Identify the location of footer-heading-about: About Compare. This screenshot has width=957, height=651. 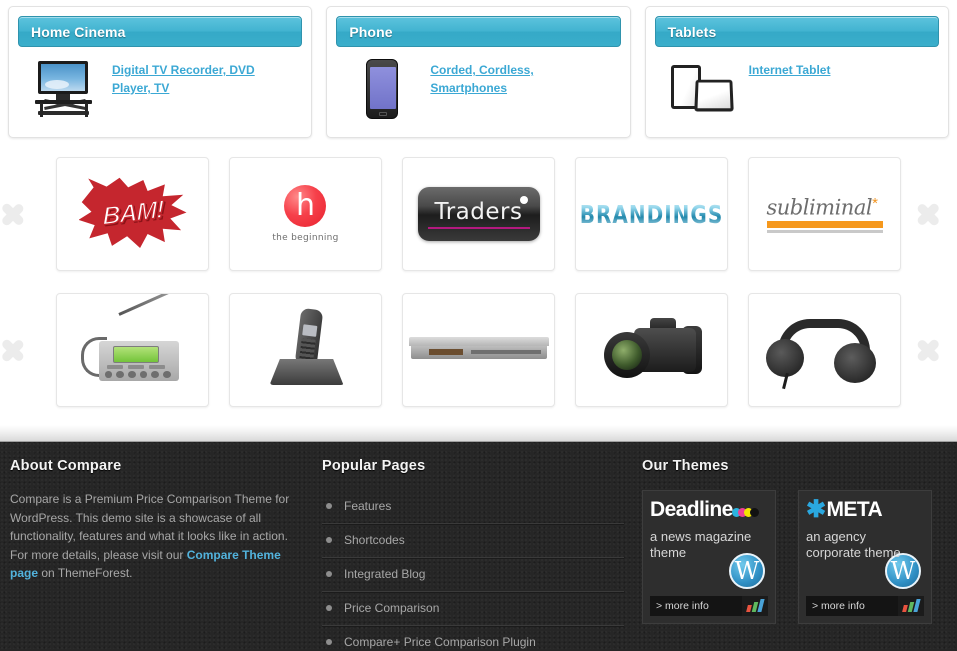
(66, 466).